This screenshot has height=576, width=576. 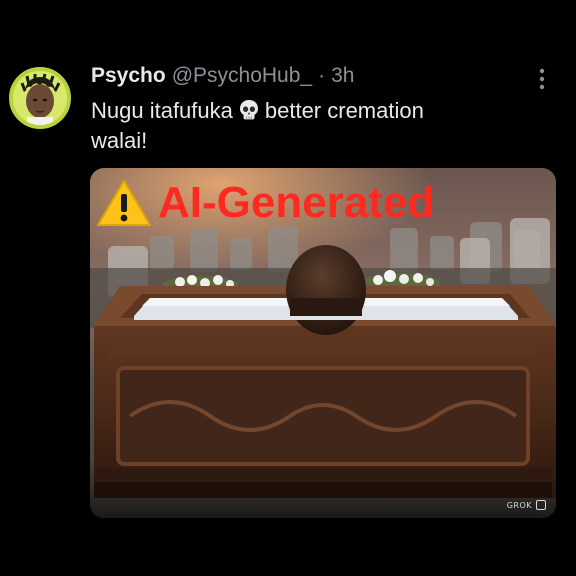 I want to click on ai-generated-label: AI-Generated, so click(x=265, y=203).